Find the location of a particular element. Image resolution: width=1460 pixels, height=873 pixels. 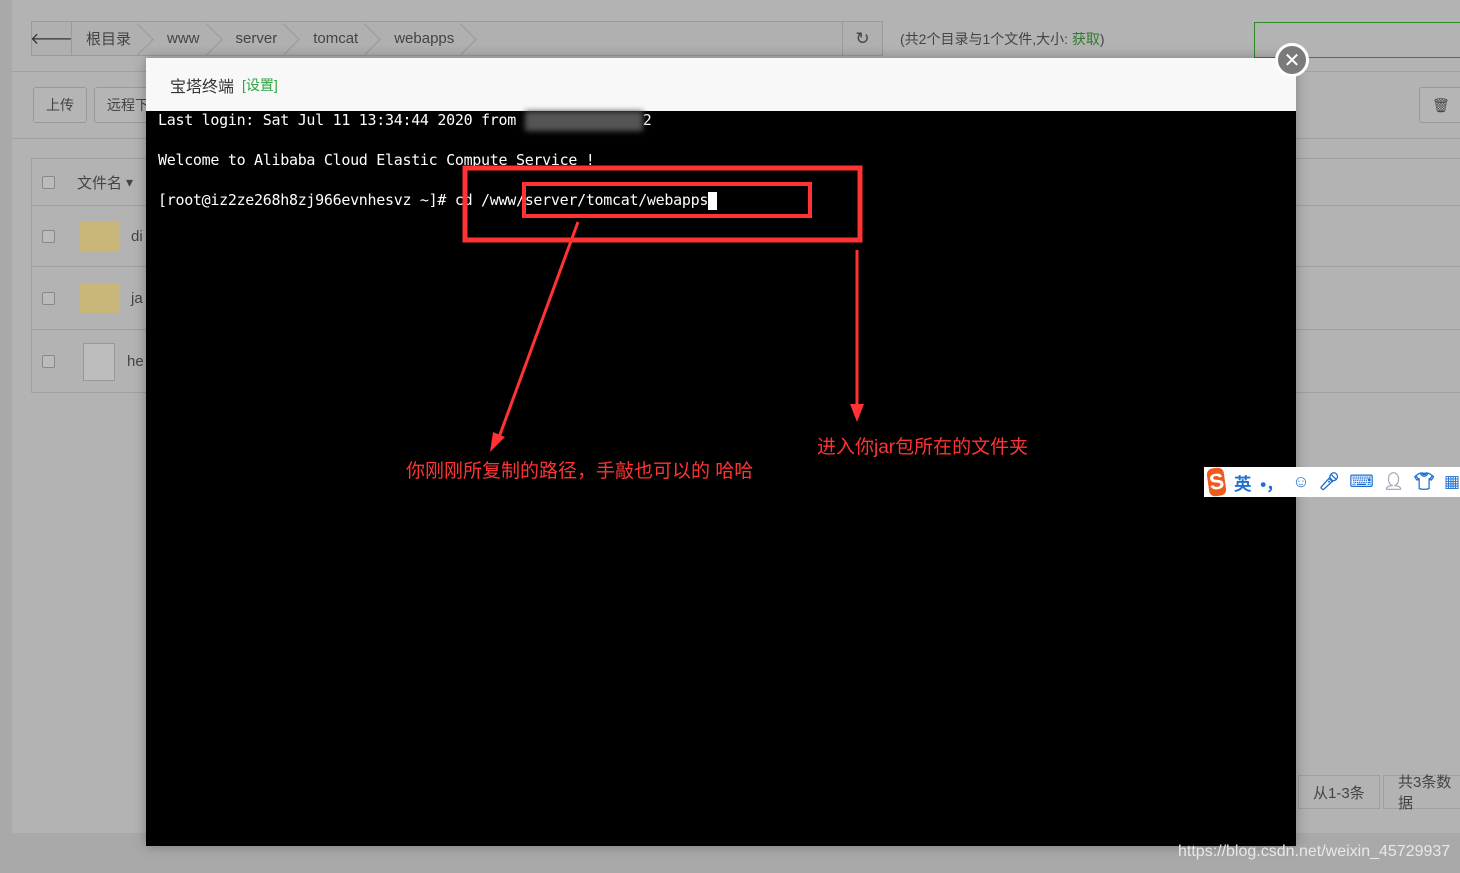

file-icon is located at coordinates (99, 361).